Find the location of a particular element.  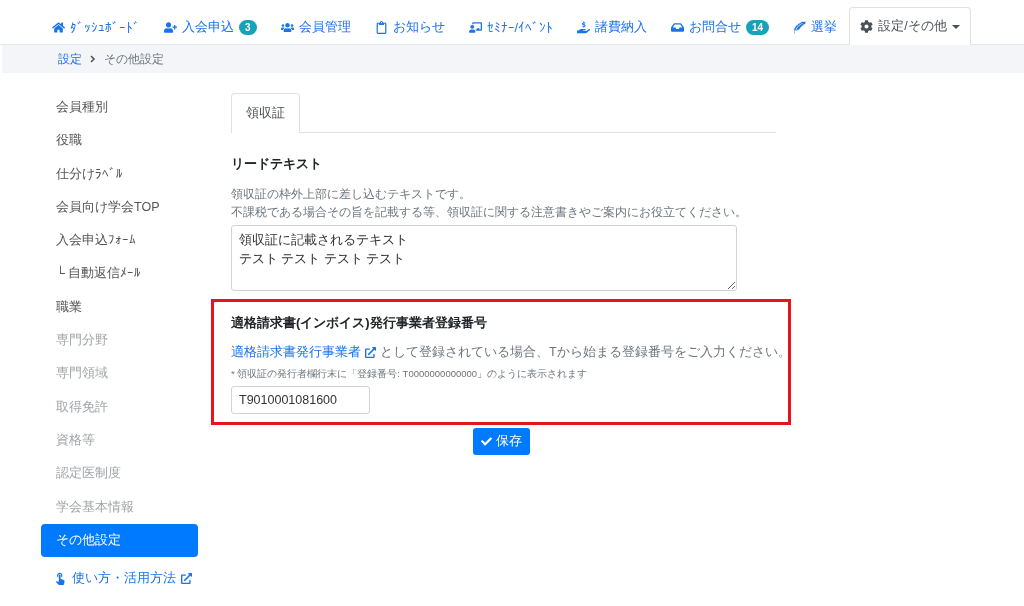

sidebar-item: その他設定 is located at coordinates (119, 540).